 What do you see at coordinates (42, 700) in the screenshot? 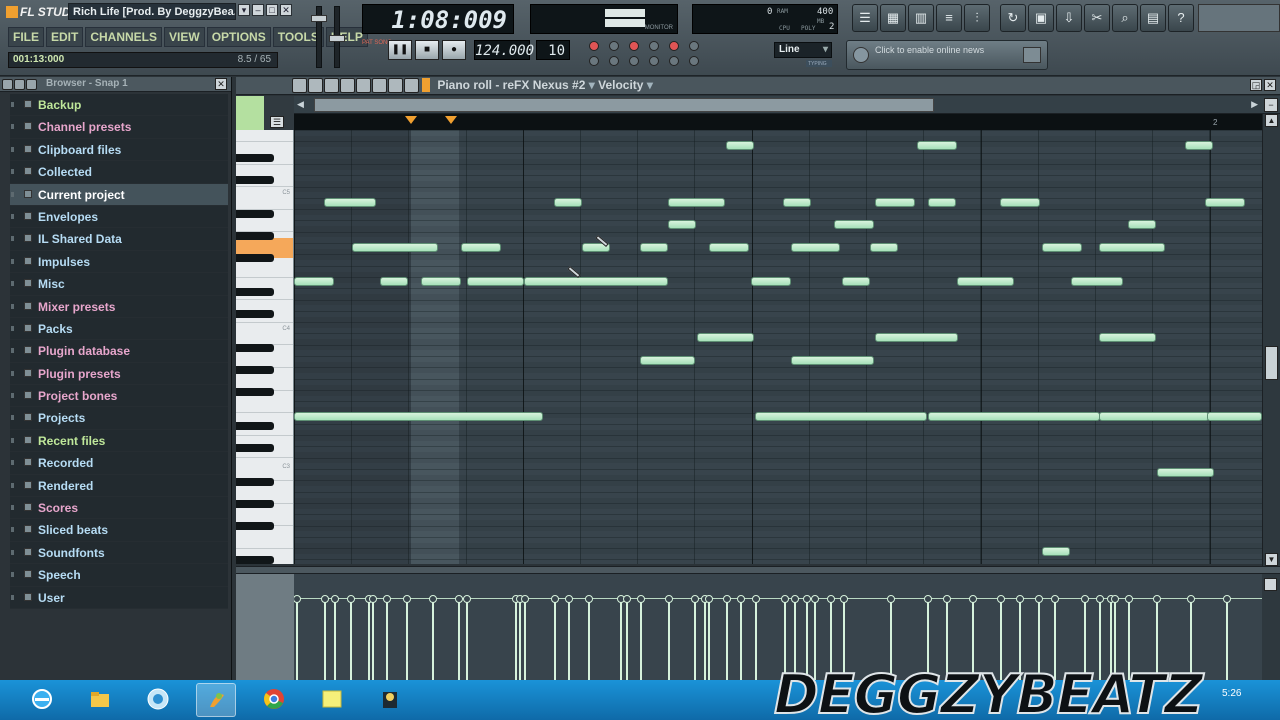
I see `internet-explorer-icon` at bounding box center [42, 700].